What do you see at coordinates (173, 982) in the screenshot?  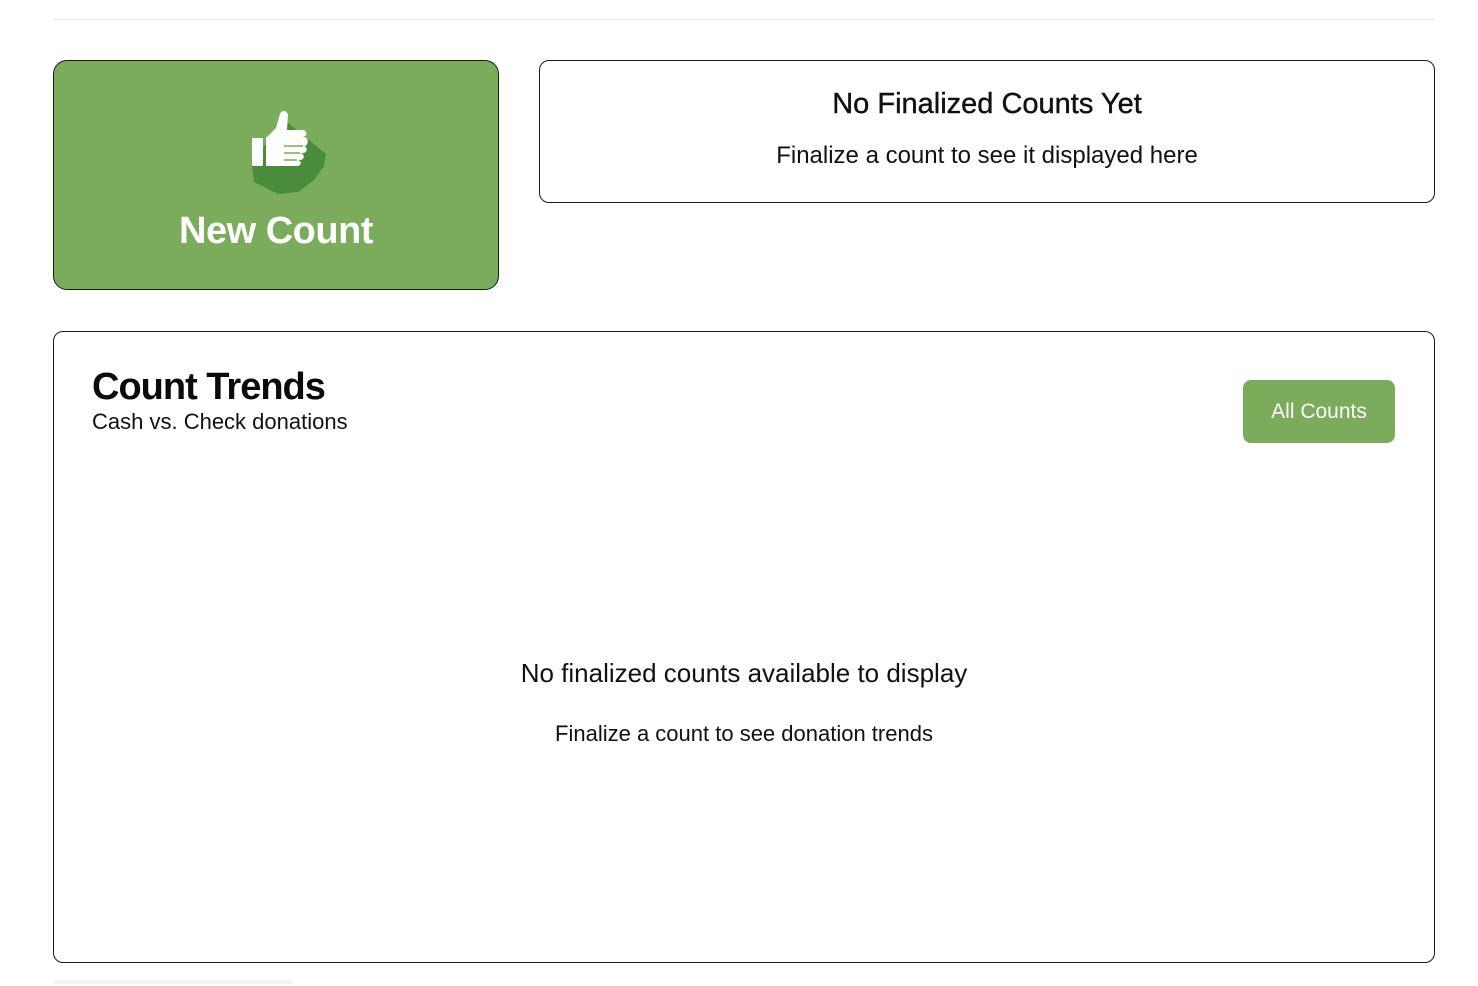 I see `bottom-divider` at bounding box center [173, 982].